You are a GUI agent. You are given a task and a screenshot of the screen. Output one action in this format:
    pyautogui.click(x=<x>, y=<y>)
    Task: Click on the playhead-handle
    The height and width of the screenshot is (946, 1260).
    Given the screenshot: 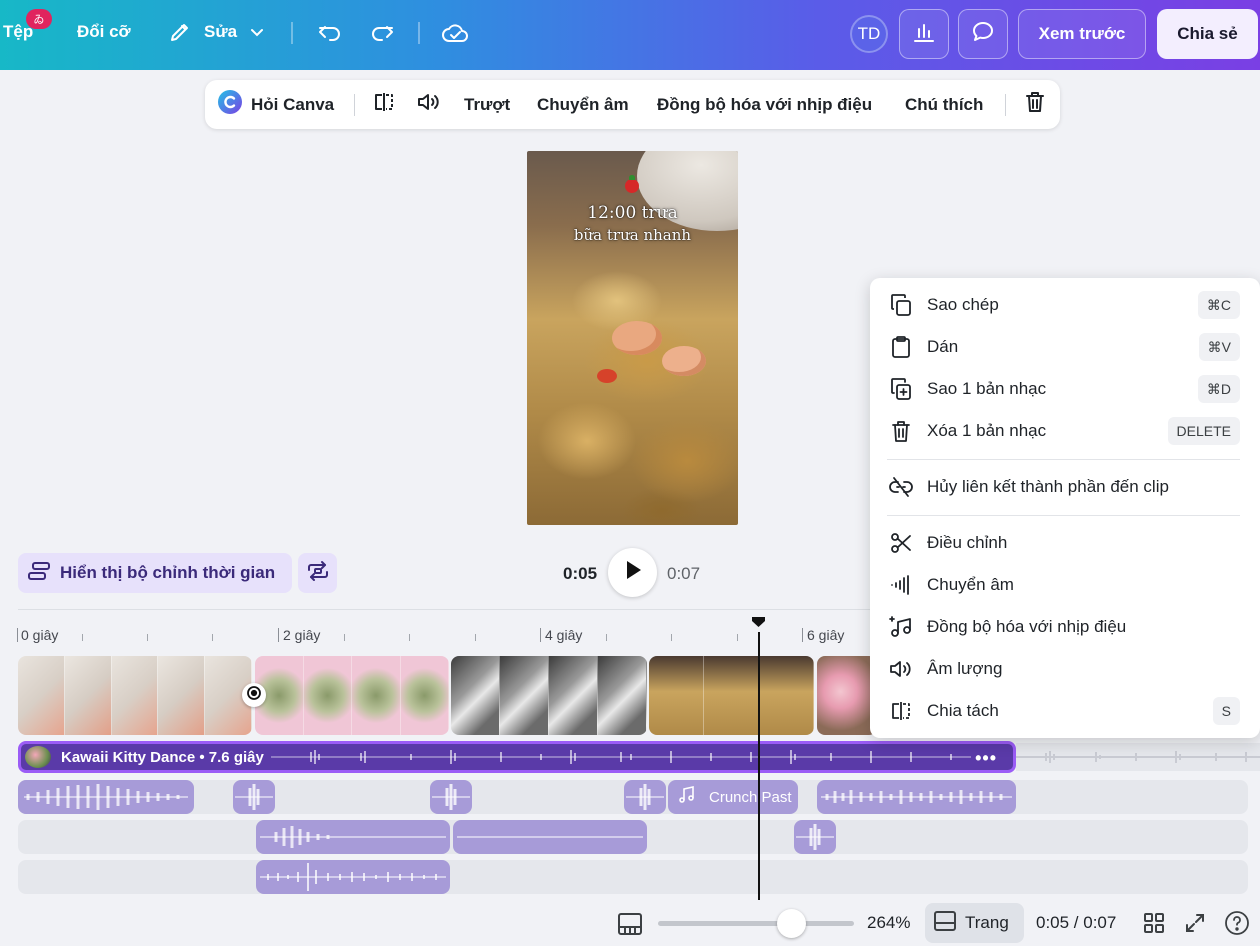 What is the action you would take?
    pyautogui.click(x=758, y=621)
    